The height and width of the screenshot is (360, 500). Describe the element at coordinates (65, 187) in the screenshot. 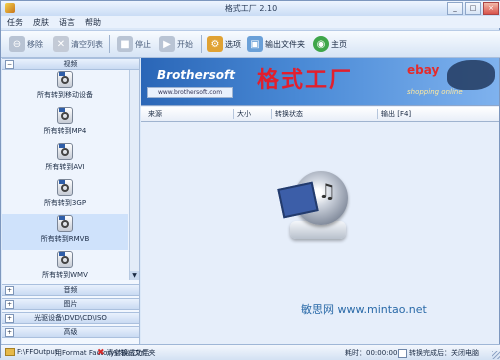

I see `3gp-icon` at that location.